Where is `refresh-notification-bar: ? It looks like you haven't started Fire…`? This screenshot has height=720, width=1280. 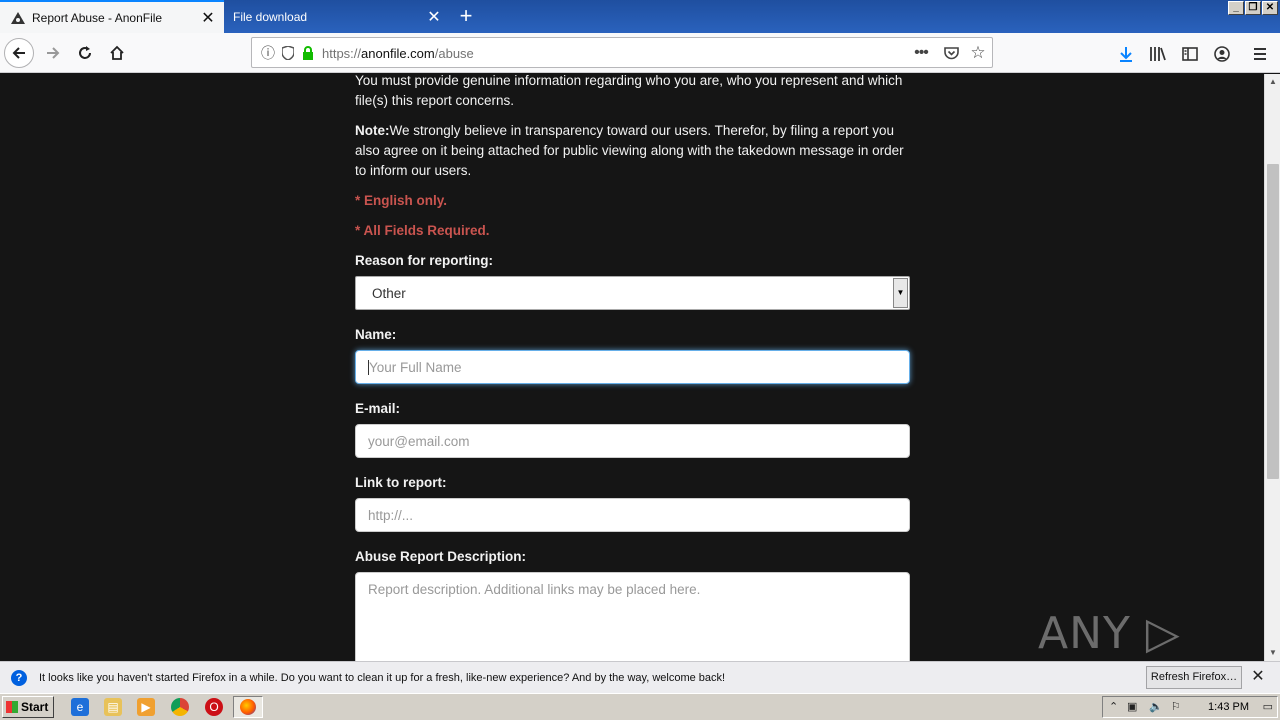
refresh-notification-bar: ? It looks like you haven't started Fire… is located at coordinates (640, 677).